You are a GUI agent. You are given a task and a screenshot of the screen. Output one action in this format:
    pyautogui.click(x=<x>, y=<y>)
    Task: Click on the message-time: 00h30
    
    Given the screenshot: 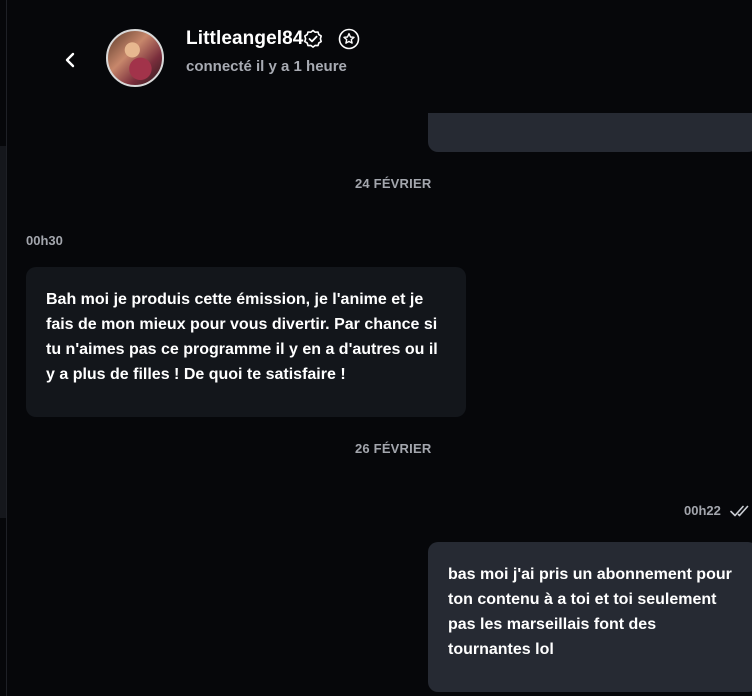 What is the action you would take?
    pyautogui.click(x=44, y=240)
    